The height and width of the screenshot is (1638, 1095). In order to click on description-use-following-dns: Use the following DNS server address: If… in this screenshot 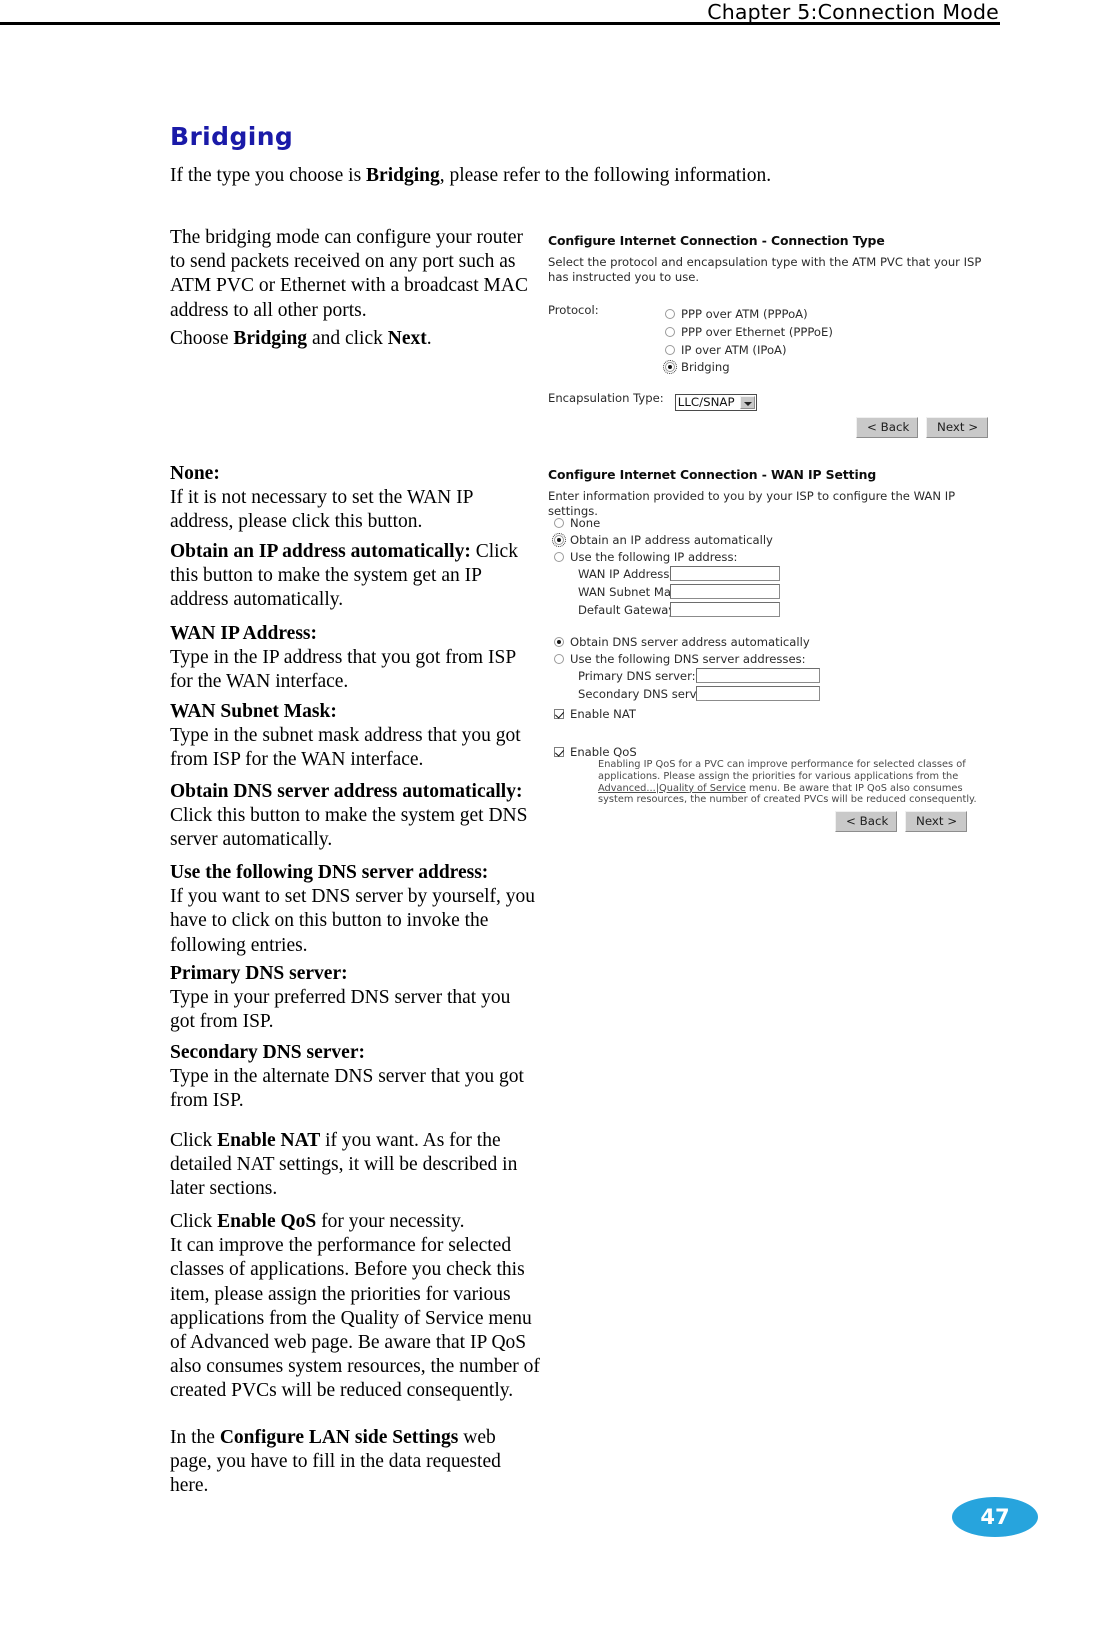, I will do `click(355, 909)`.